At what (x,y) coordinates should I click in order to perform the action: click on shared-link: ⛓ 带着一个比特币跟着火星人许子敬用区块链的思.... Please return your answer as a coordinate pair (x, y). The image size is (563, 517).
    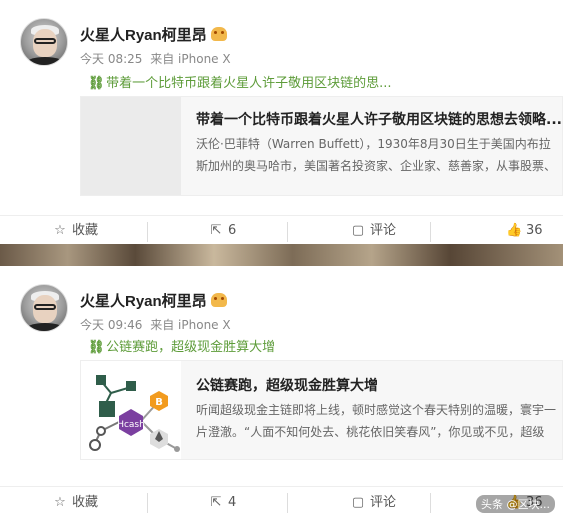
    Looking at the image, I should click on (240, 81).